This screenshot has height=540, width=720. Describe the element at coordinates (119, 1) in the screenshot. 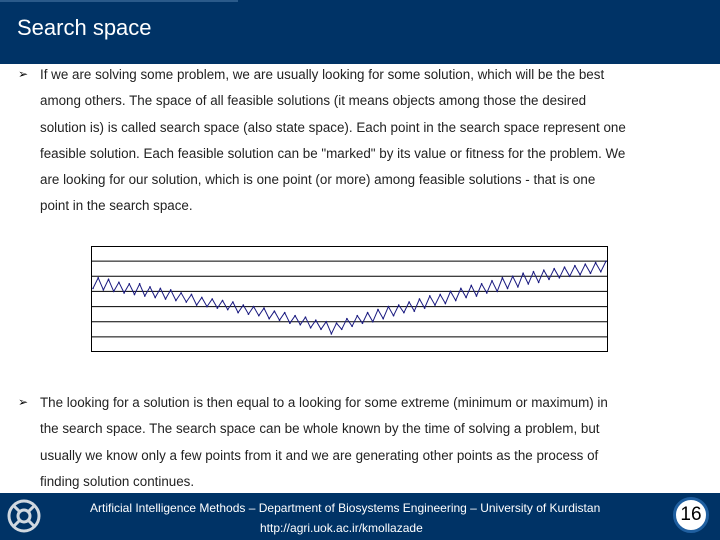

I see `header-accent-strip` at that location.